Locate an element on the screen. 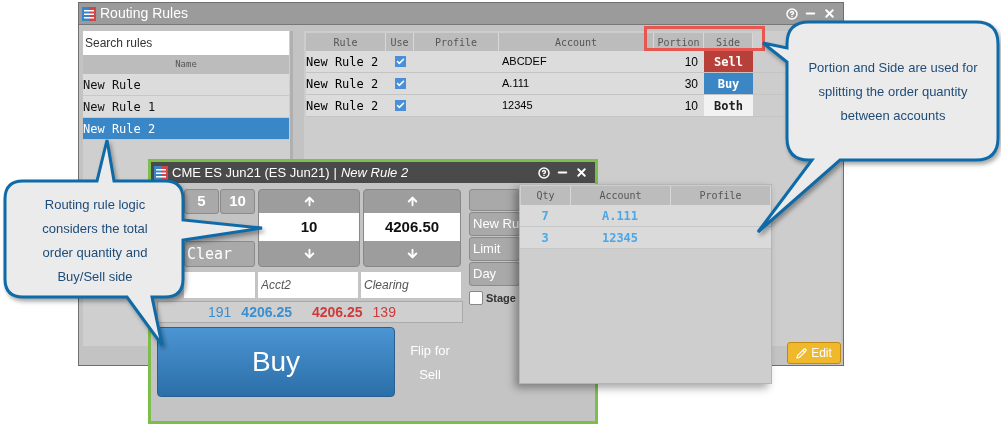  ask-price: 4206.25 is located at coordinates (337, 312).